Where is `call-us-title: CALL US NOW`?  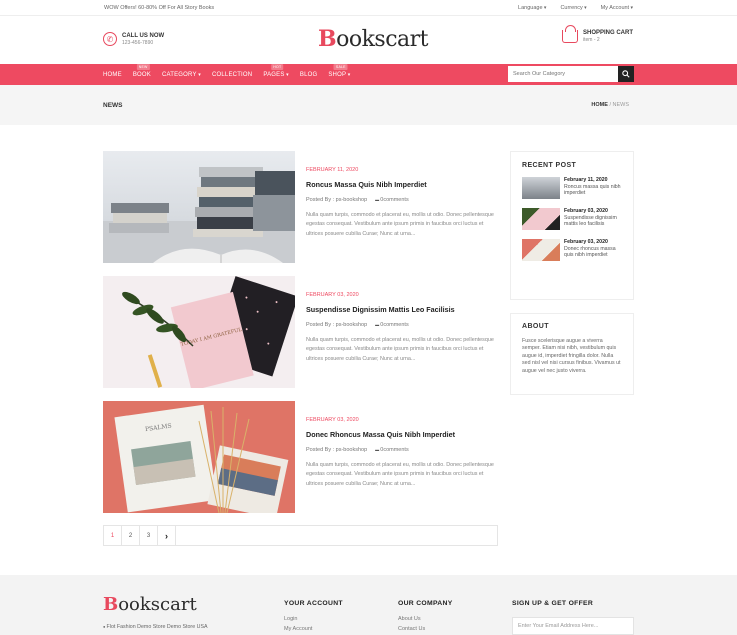
call-us-title: CALL US NOW is located at coordinates (143, 35).